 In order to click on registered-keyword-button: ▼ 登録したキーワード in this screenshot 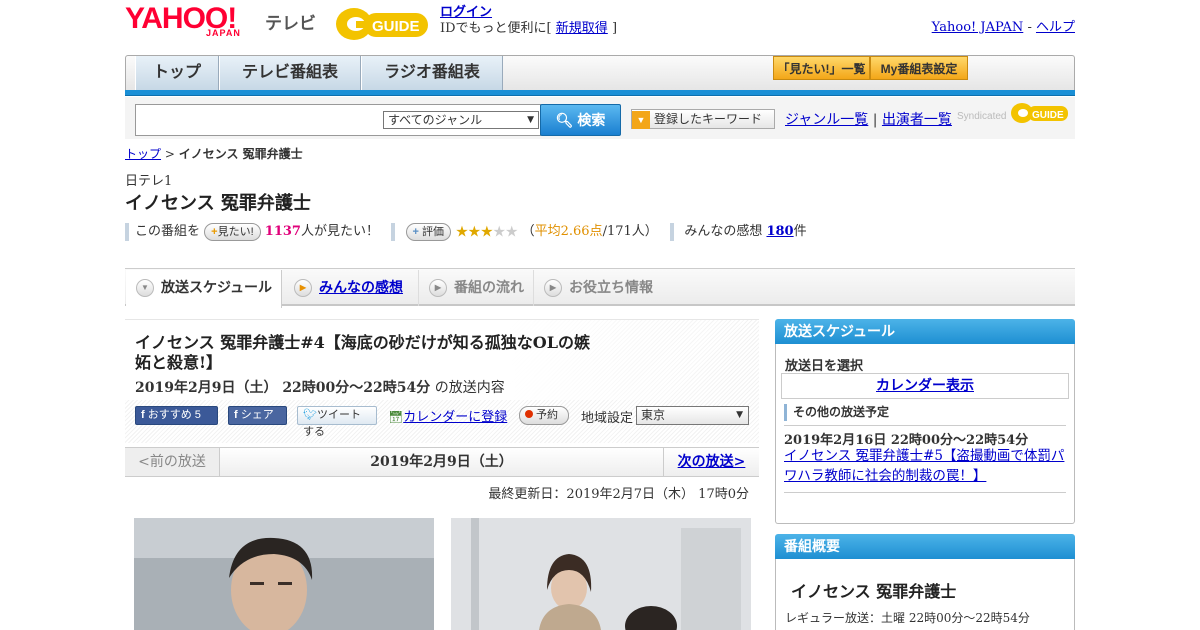, I will do `click(703, 119)`.